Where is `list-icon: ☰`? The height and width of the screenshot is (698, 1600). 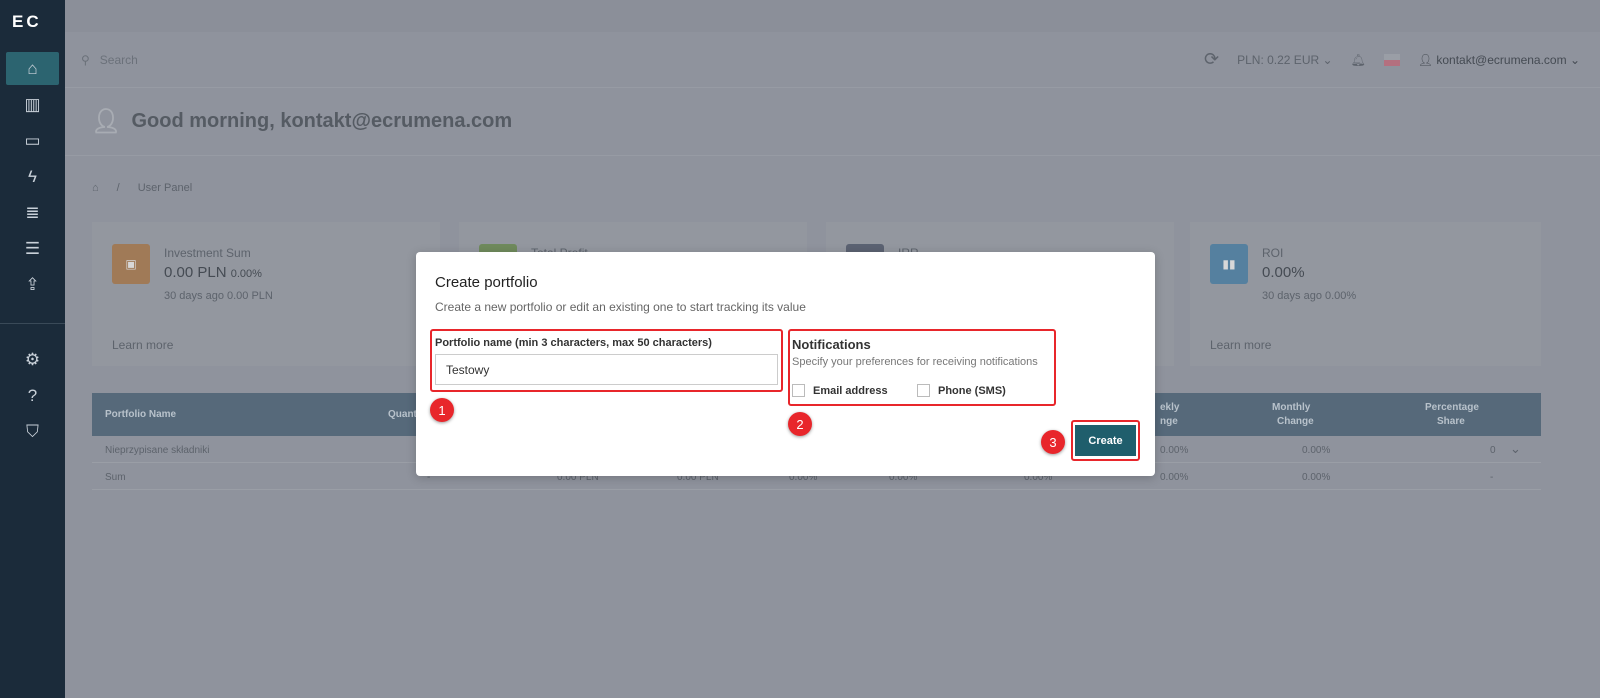
list-icon: ☰ is located at coordinates (32, 248).